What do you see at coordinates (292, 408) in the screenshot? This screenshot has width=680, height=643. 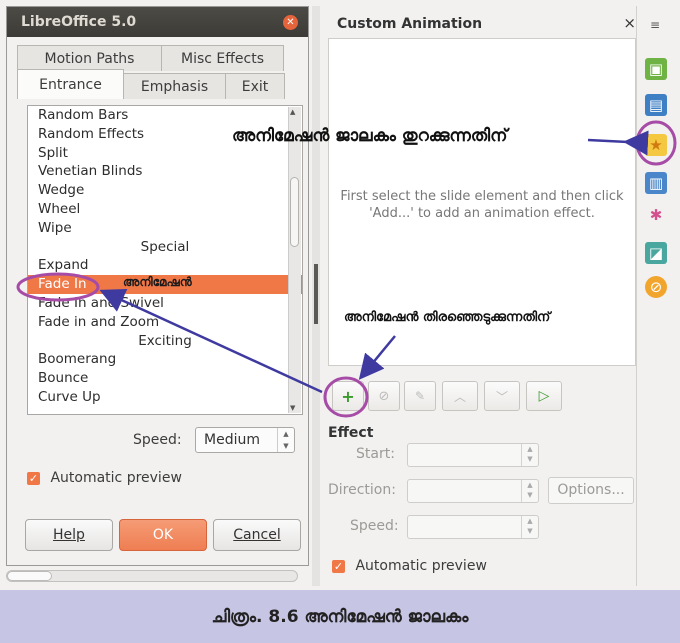 I see `scroll-down-icon: ▼` at bounding box center [292, 408].